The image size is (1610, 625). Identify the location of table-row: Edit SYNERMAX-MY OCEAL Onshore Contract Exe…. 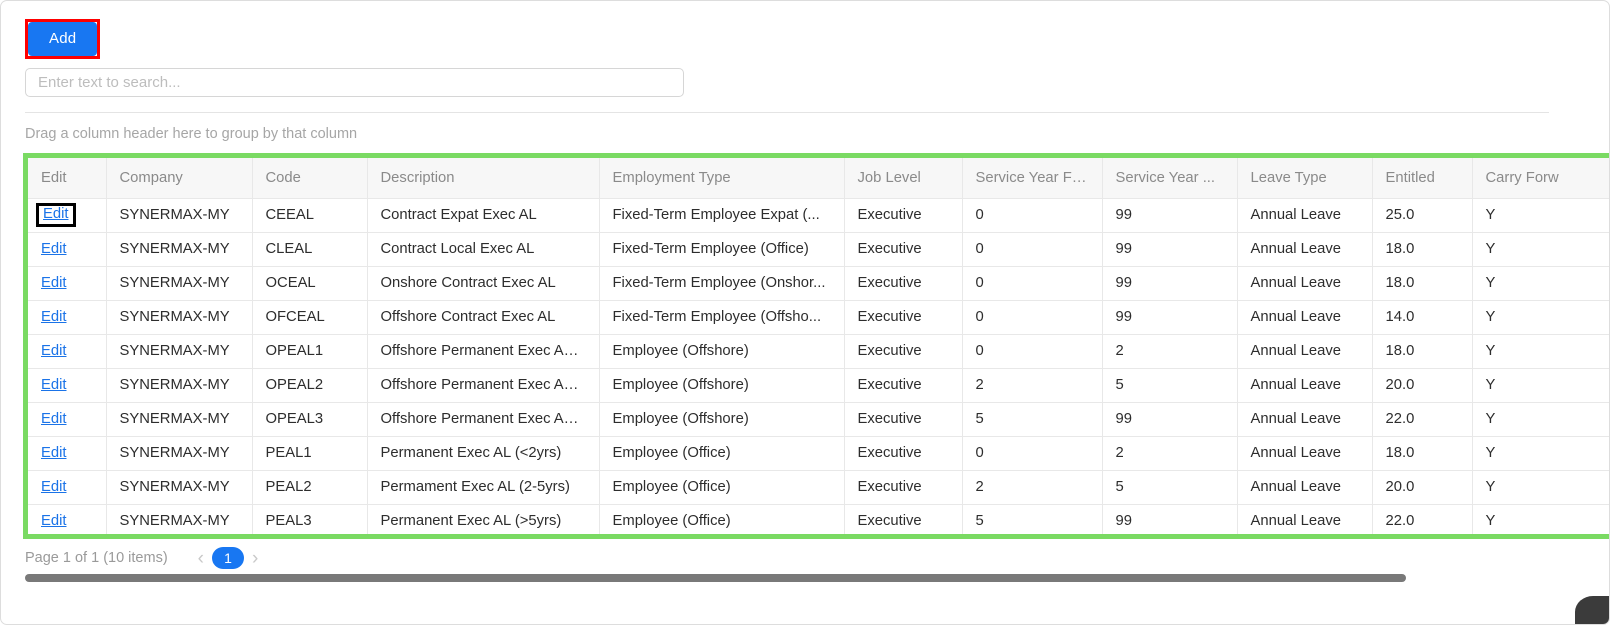
(818, 283).